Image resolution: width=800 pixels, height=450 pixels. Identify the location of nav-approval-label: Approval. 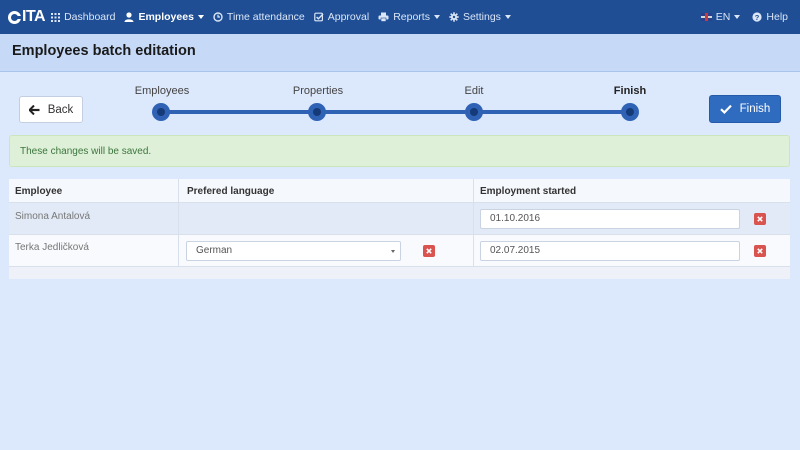
(348, 17).